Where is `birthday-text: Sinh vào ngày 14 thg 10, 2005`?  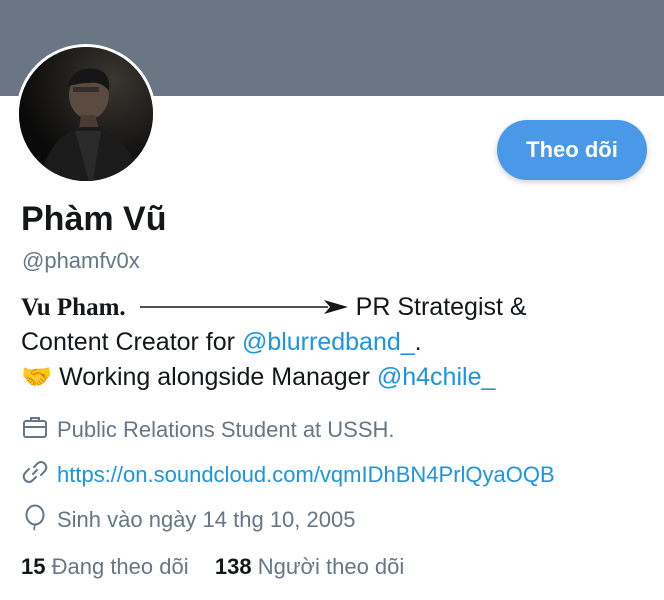 birthday-text: Sinh vào ngày 14 thg 10, 2005 is located at coordinates (206, 519).